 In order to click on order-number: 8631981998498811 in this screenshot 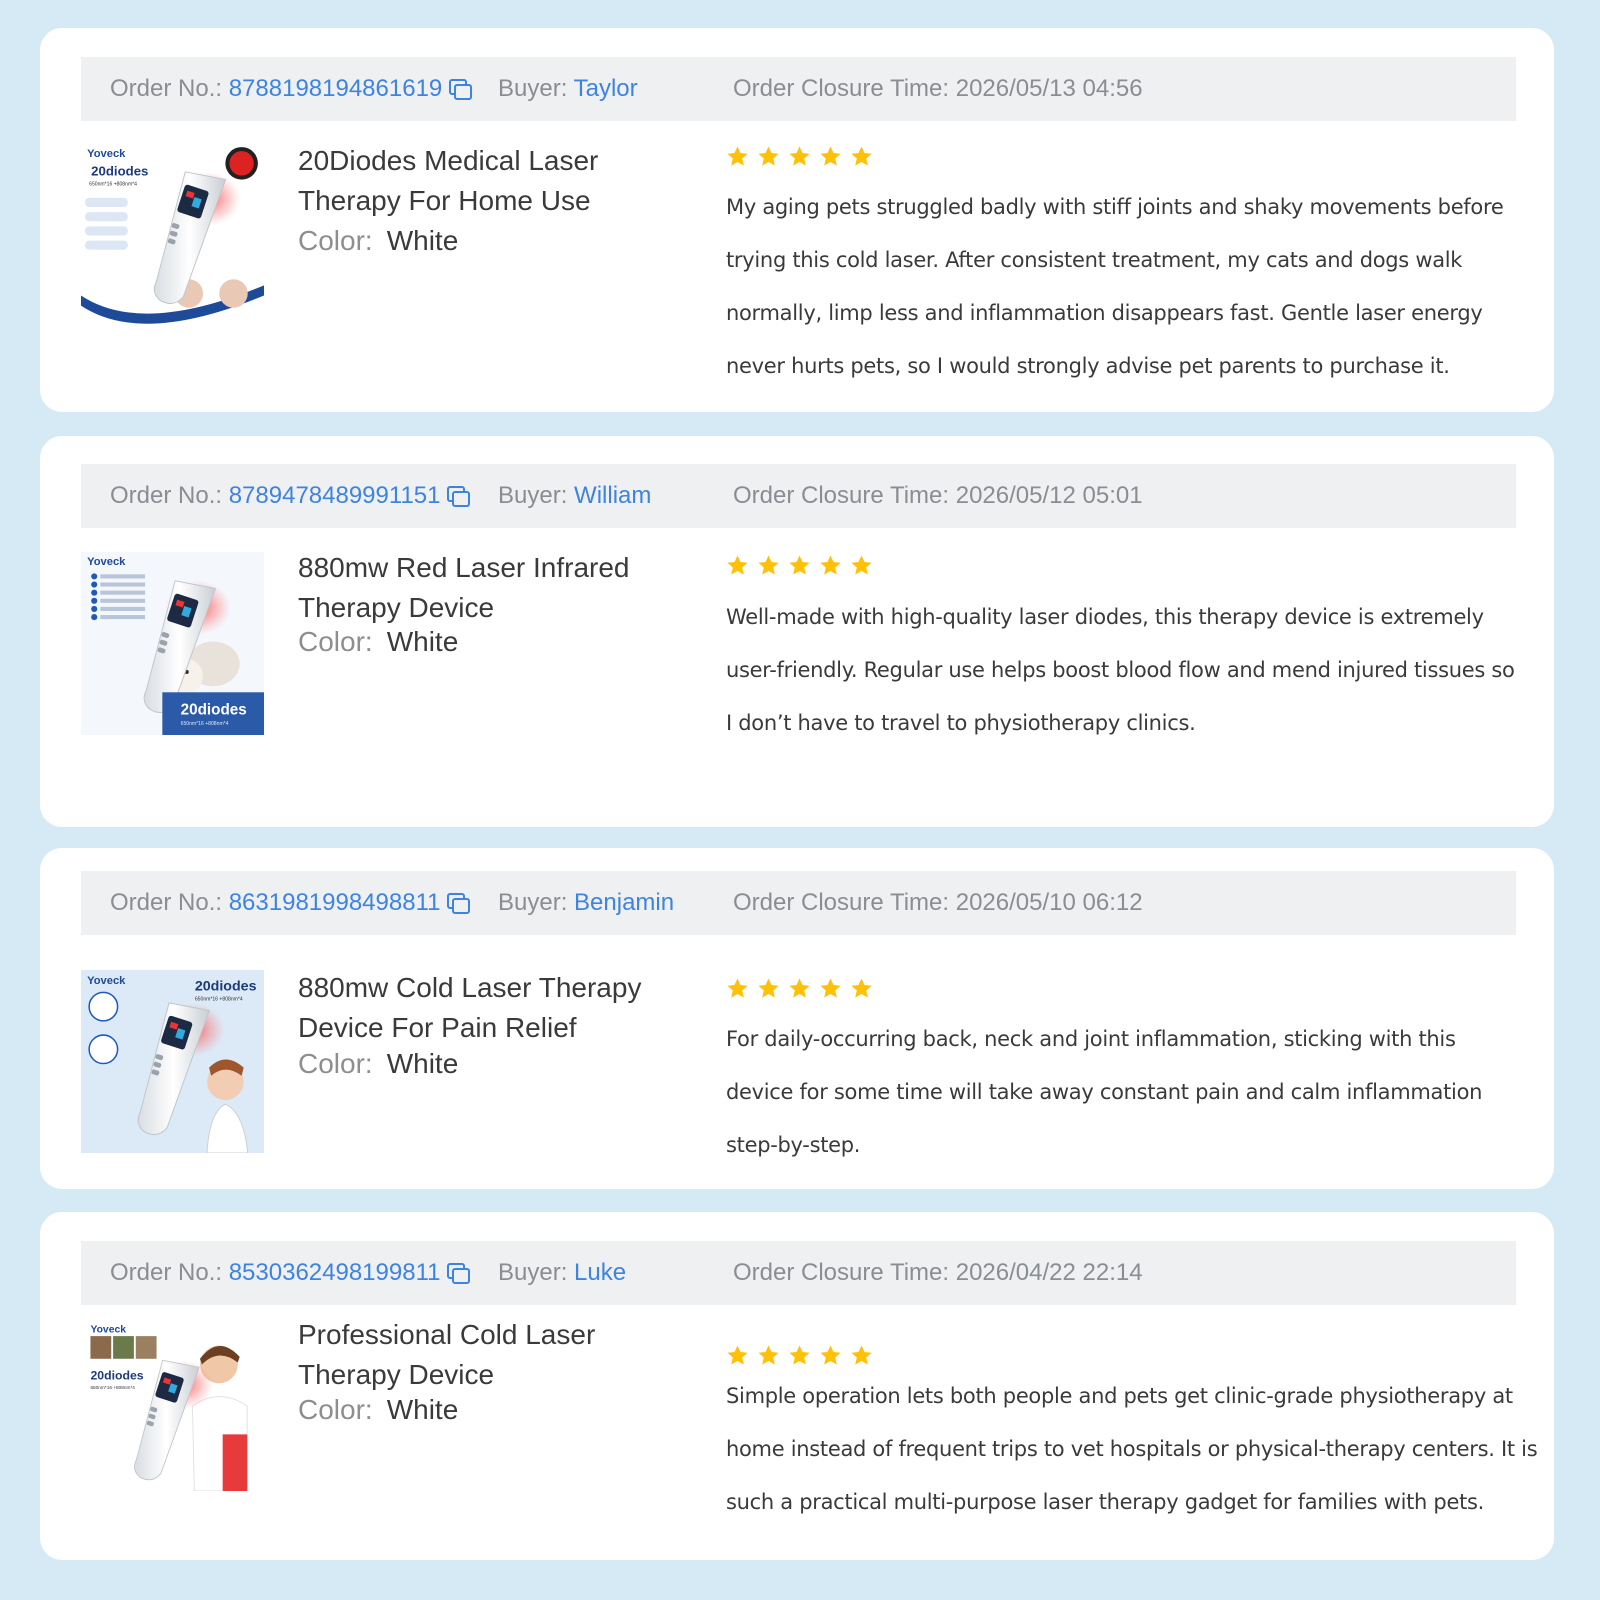, I will do `click(335, 902)`.